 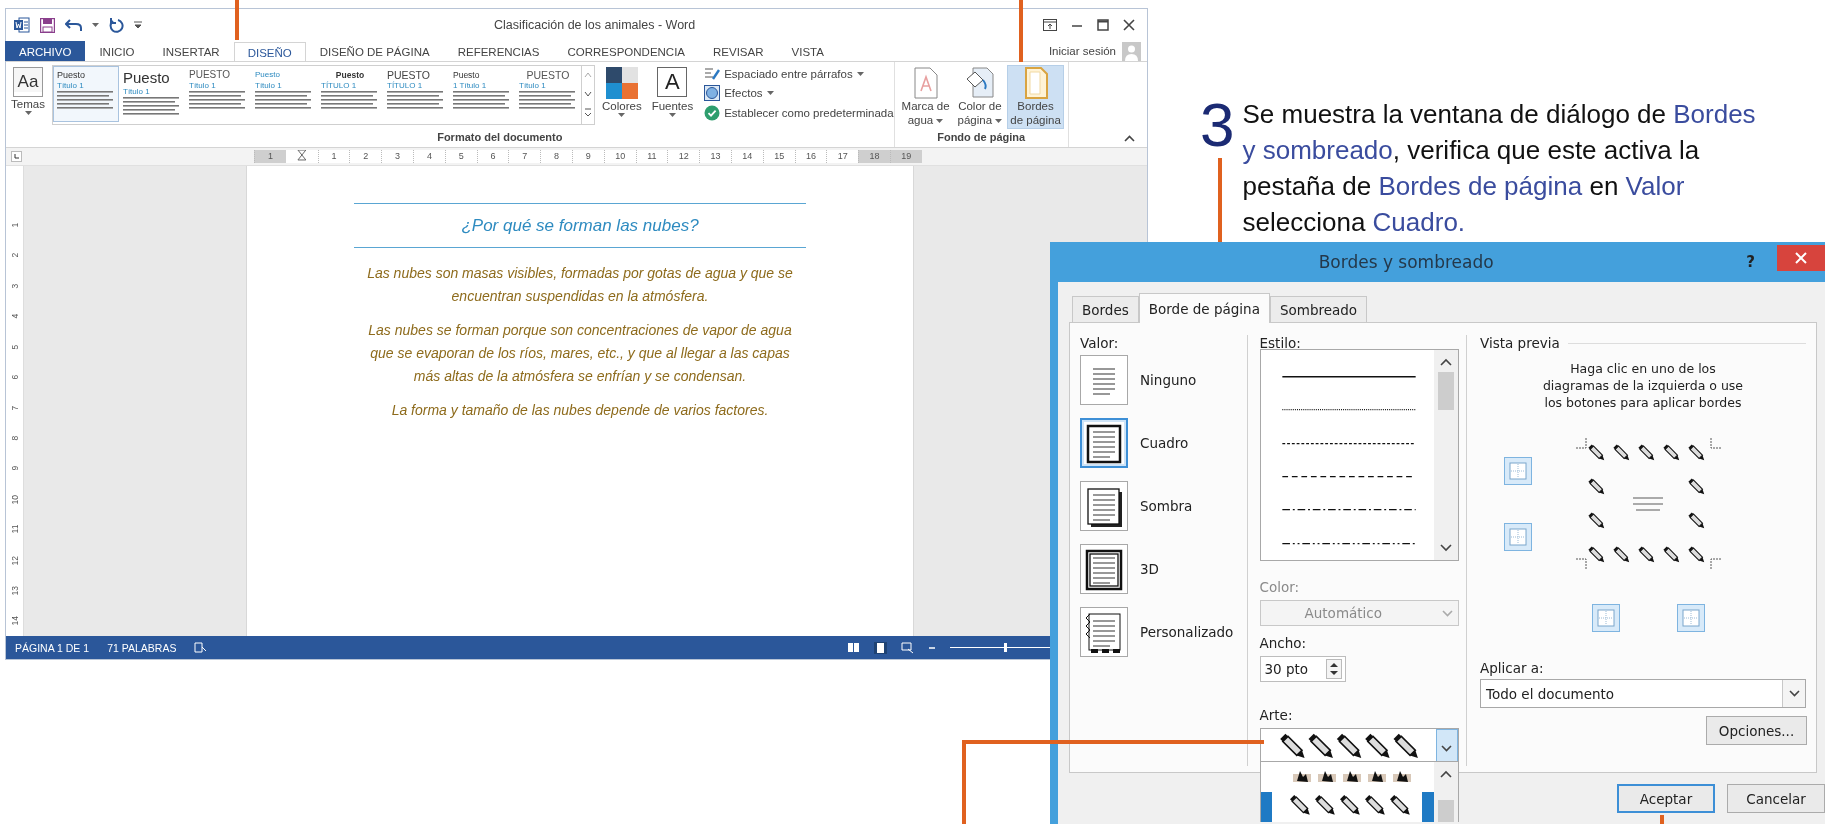 What do you see at coordinates (1005, 647) in the screenshot?
I see `slider-thumb` at bounding box center [1005, 647].